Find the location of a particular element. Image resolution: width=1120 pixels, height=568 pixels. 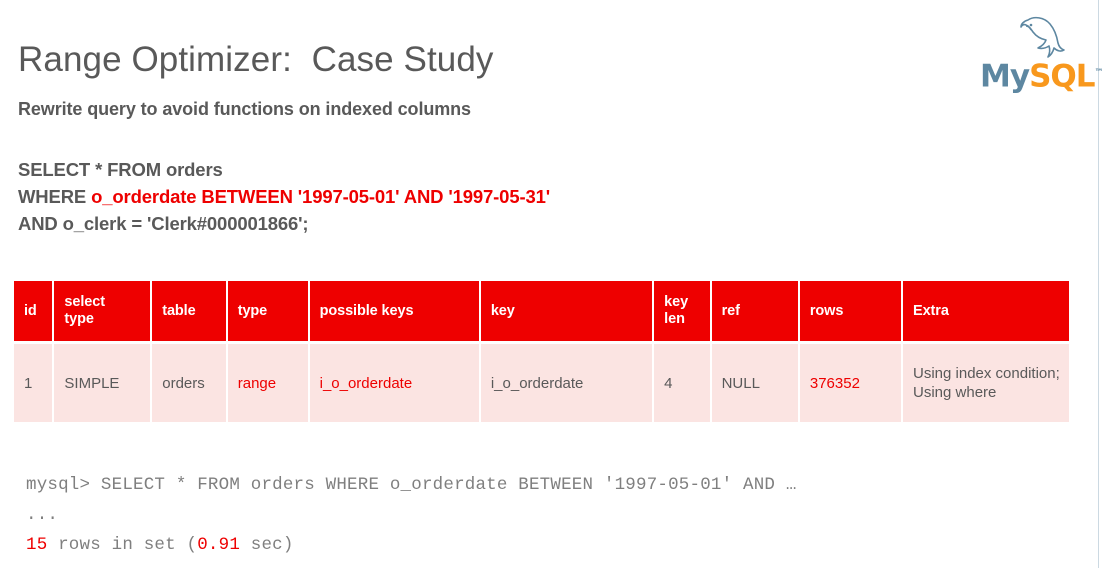

dolphin-icon is located at coordinates (1042, 37).